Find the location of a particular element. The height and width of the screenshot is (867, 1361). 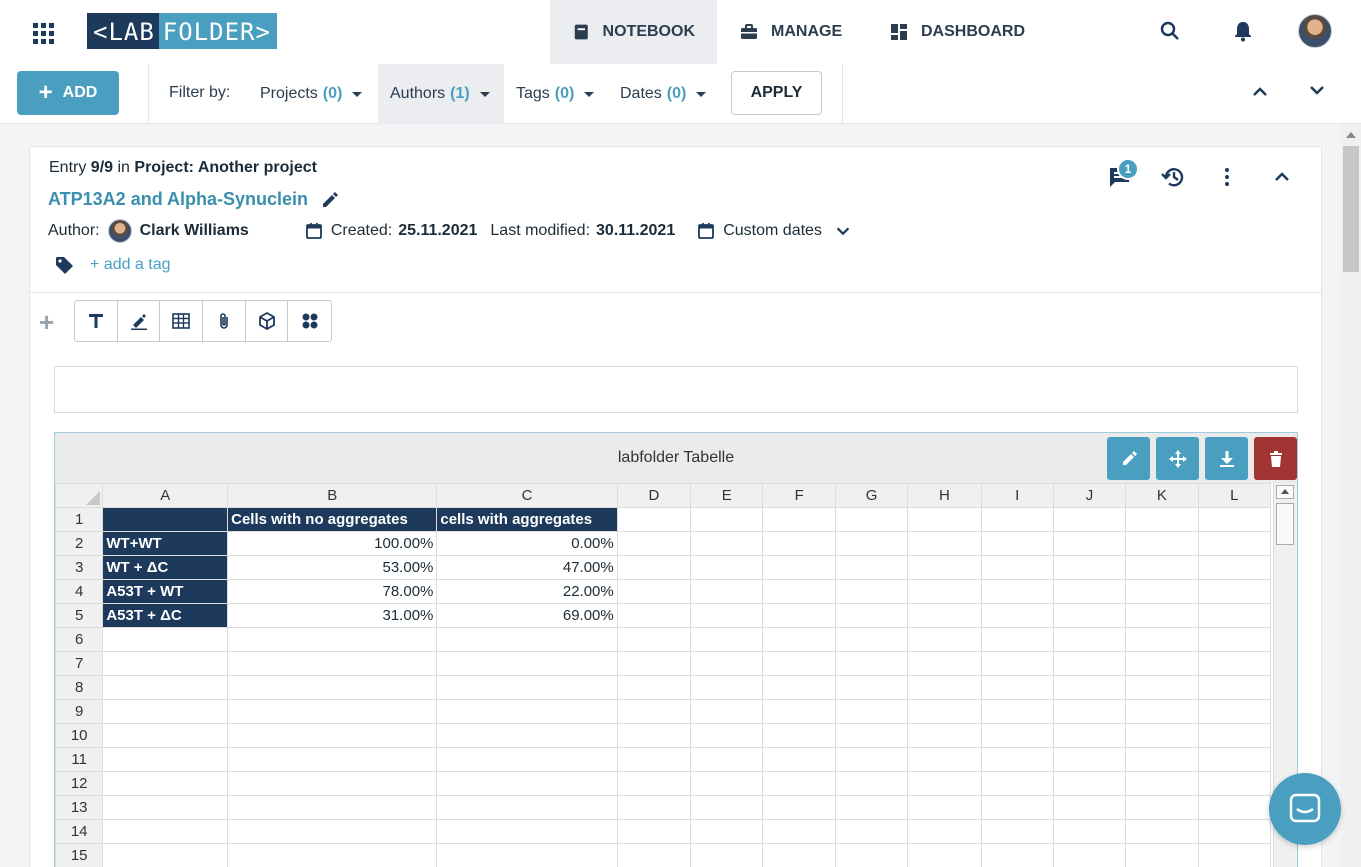

column-header: I is located at coordinates (1017, 495).